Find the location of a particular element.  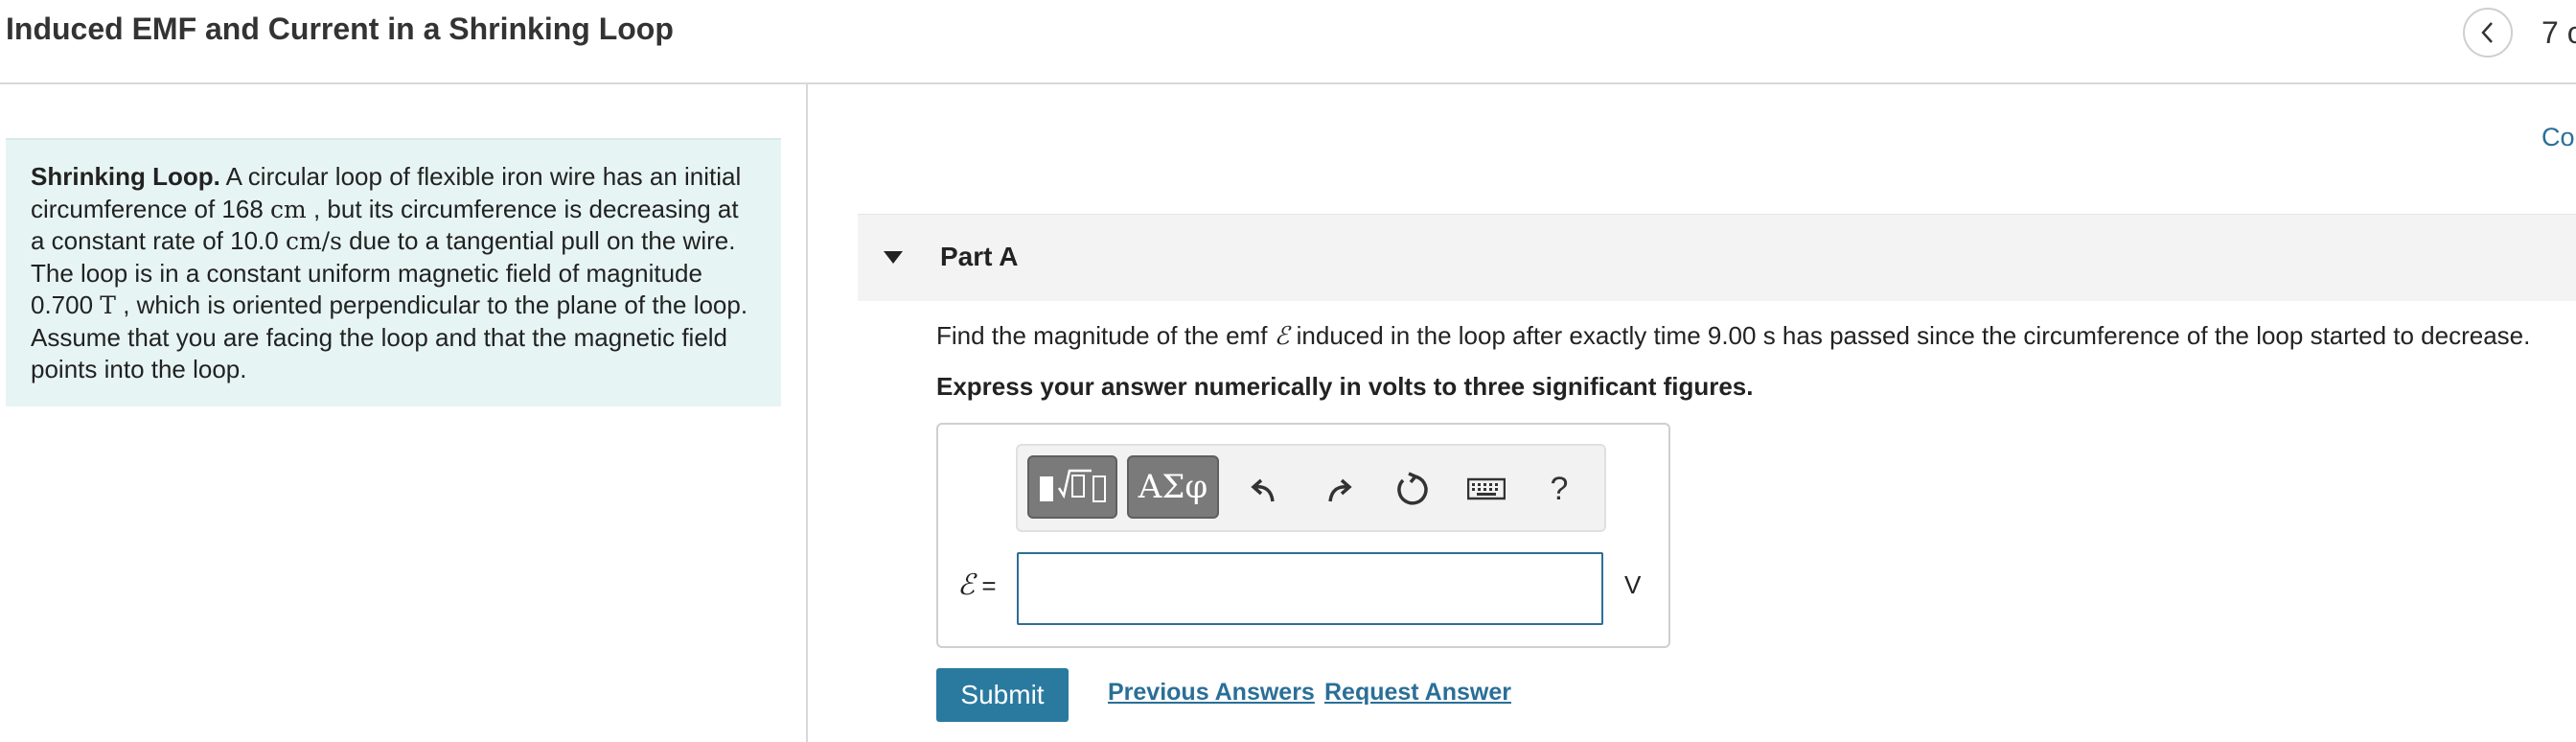

redo-icon is located at coordinates (1339, 489).